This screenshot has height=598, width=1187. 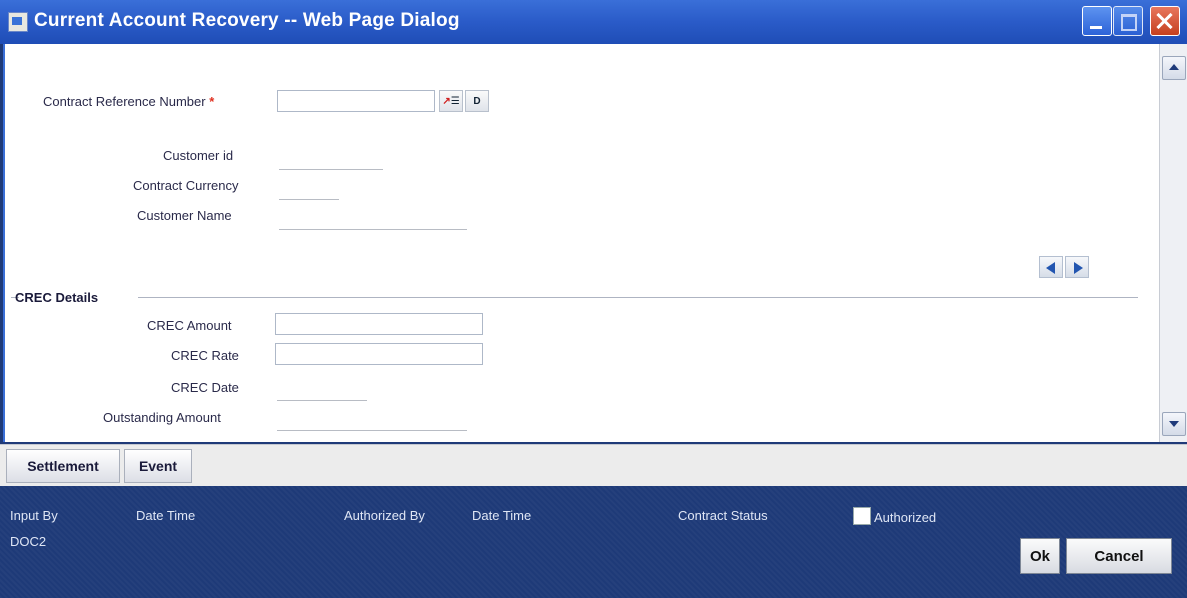 I want to click on scroll-down-icon, so click(x=1174, y=424).